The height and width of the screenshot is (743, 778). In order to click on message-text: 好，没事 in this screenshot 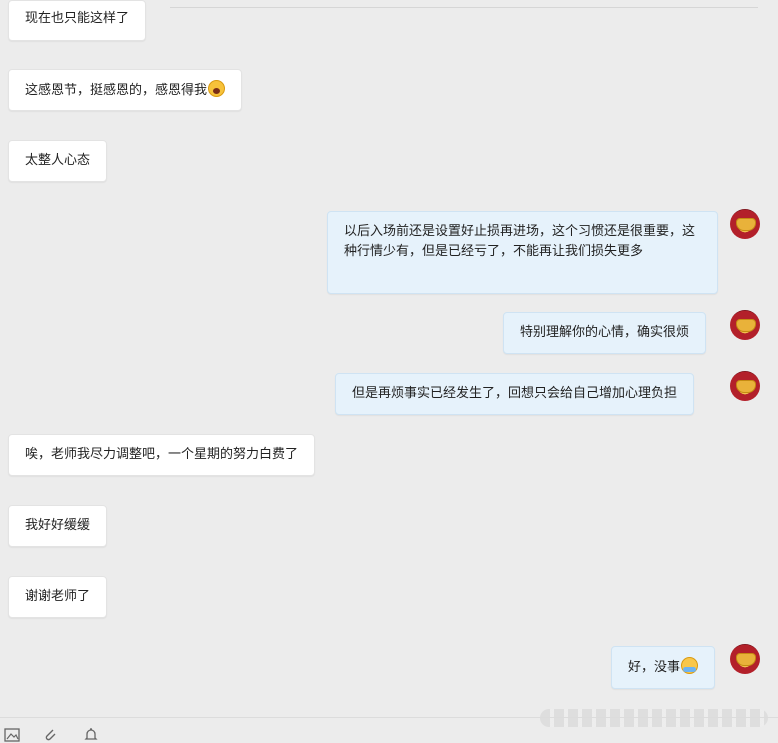, I will do `click(654, 667)`.